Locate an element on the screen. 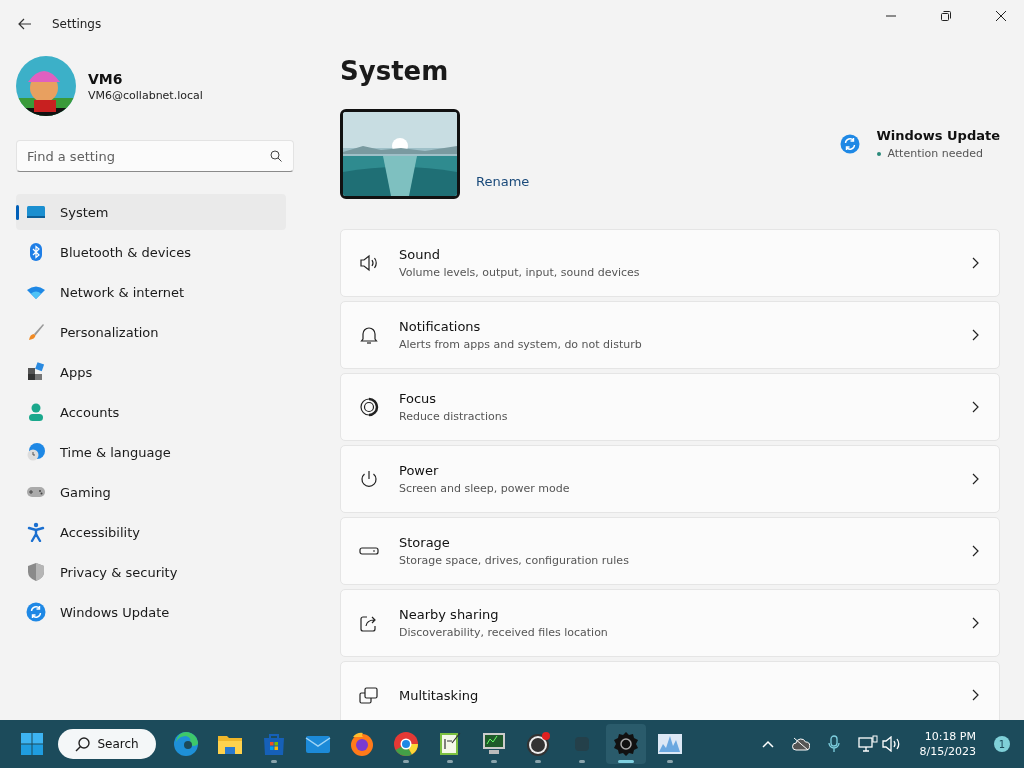 The image size is (1024, 768). setting-description: Volume levels, output, input, sound devices is located at coordinates (520, 272).